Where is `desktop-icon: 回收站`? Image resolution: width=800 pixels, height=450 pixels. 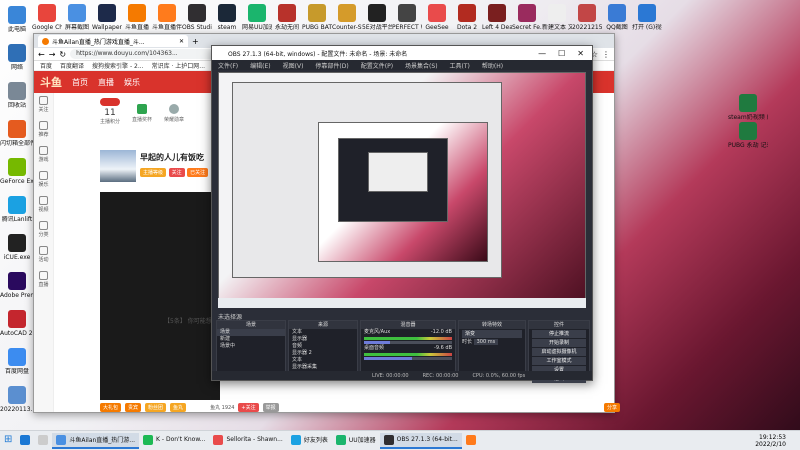
desktop-icon: 回收站 is located at coordinates (17, 95).